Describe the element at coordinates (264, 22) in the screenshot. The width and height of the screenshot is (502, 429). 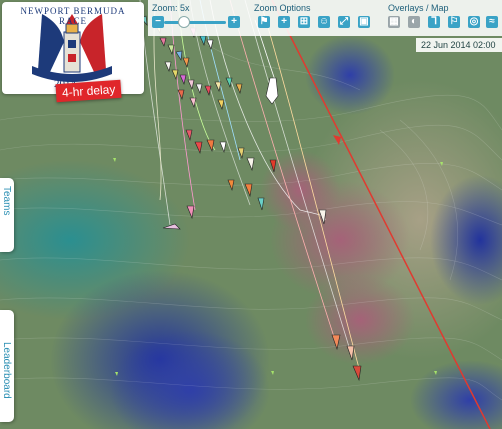
I see `flag-icon: ⚑` at that location.